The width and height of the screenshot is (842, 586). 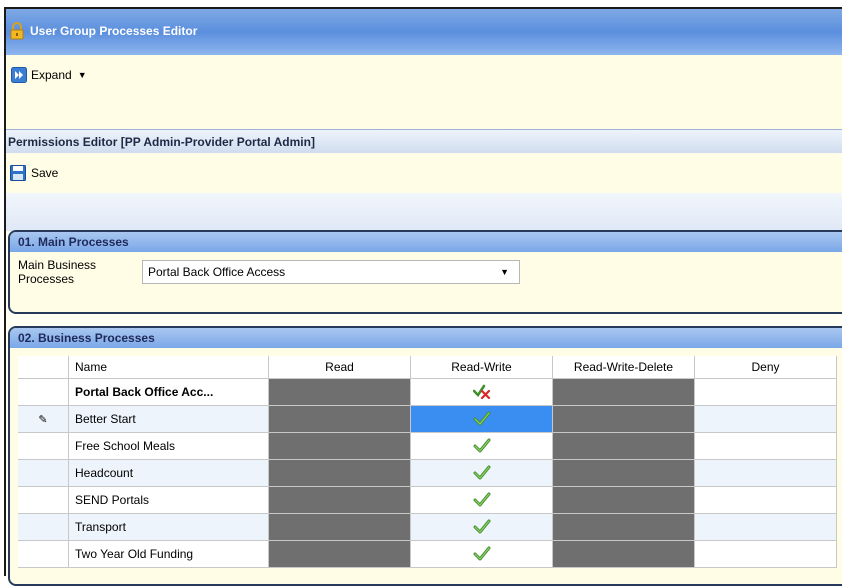 I want to click on row-selector: ✎, so click(x=43, y=419).